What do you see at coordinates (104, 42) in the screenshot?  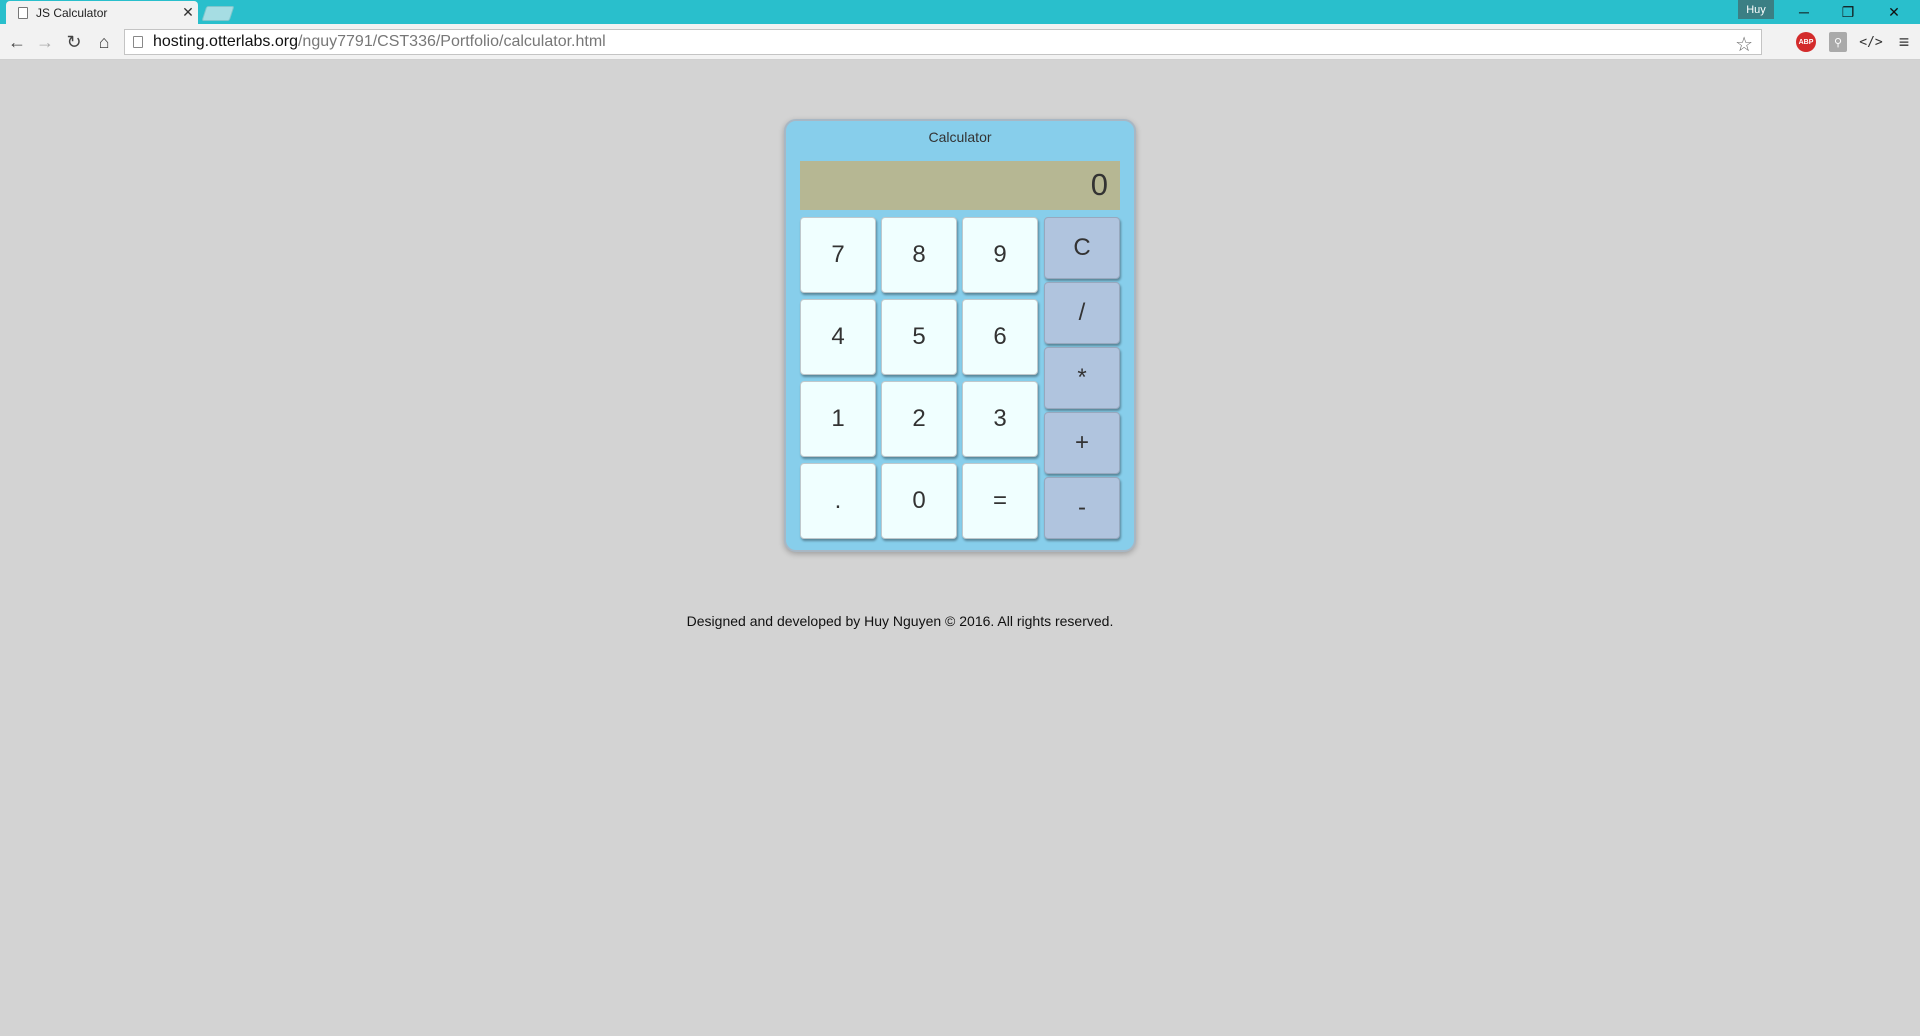 I see `home-icon: ⌂` at bounding box center [104, 42].